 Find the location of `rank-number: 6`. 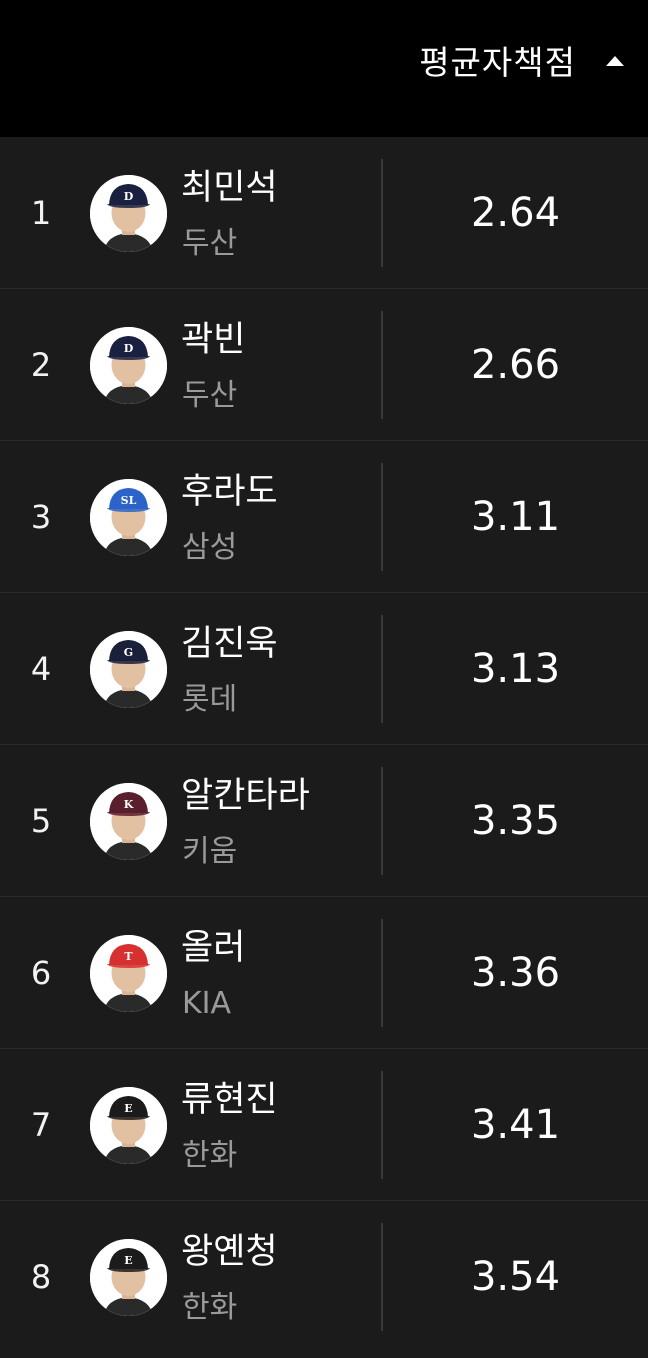

rank-number: 6 is located at coordinates (41, 973).